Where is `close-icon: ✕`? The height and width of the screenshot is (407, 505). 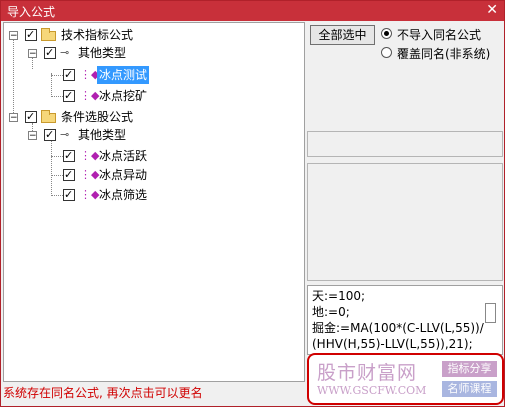 close-icon: ✕ is located at coordinates (492, 10).